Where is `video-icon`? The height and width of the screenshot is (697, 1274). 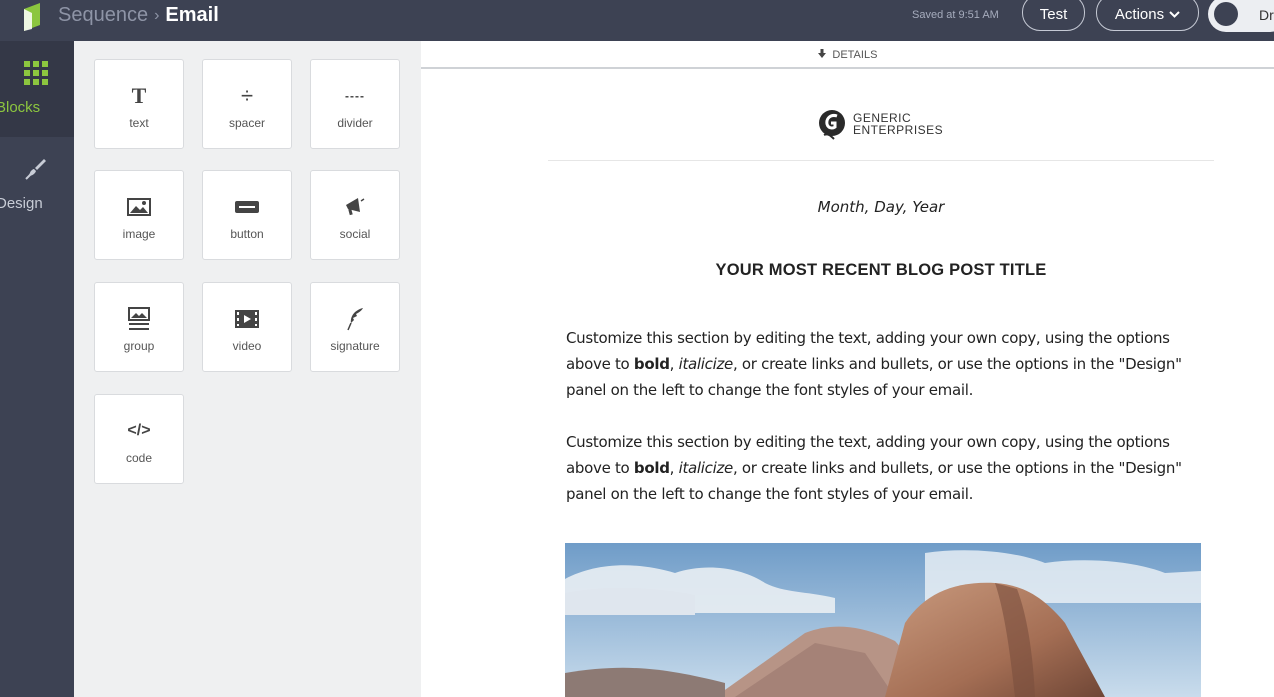 video-icon is located at coordinates (247, 319).